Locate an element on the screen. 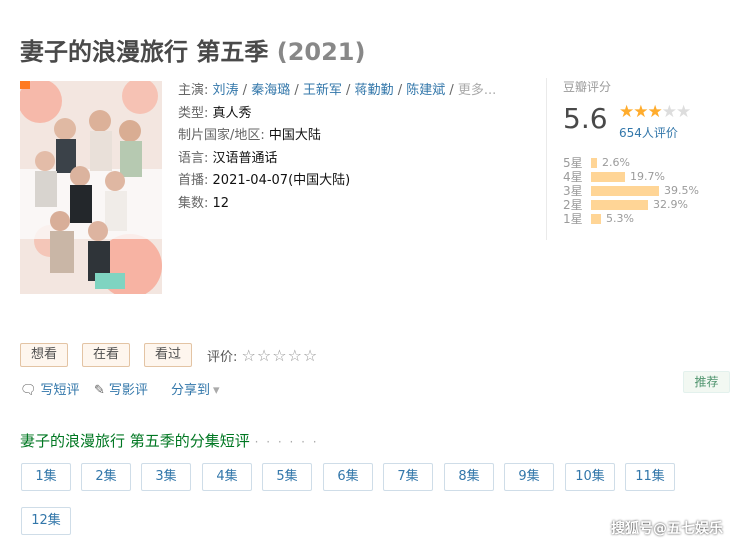 The height and width of the screenshot is (546, 749). cast-link-5: 陈建斌 is located at coordinates (425, 90).